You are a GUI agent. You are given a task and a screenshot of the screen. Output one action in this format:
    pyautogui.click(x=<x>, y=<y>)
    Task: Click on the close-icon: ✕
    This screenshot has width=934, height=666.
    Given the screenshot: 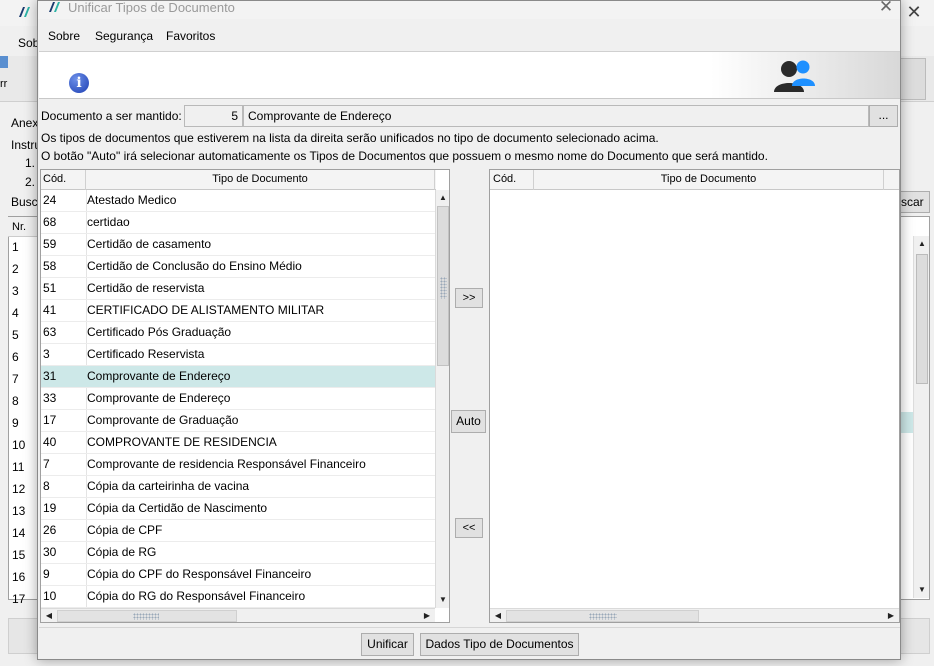 What is the action you would take?
    pyautogui.click(x=886, y=8)
    